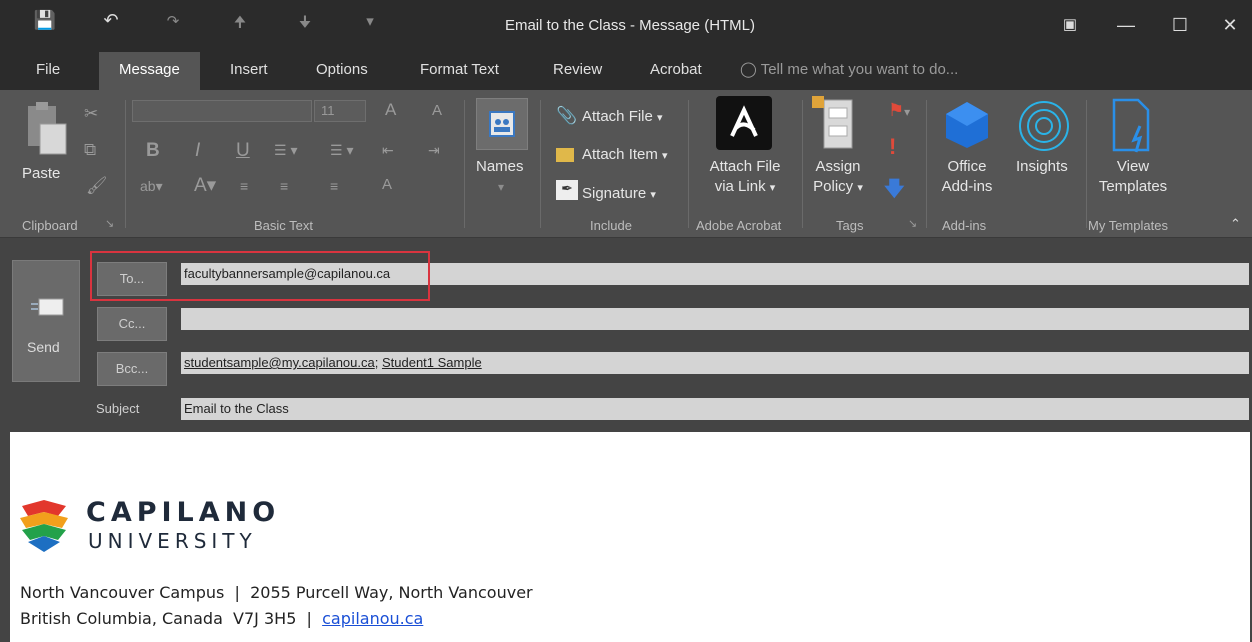 This screenshot has width=1252, height=642. I want to click on minimize-icon: —, so click(1126, 25).